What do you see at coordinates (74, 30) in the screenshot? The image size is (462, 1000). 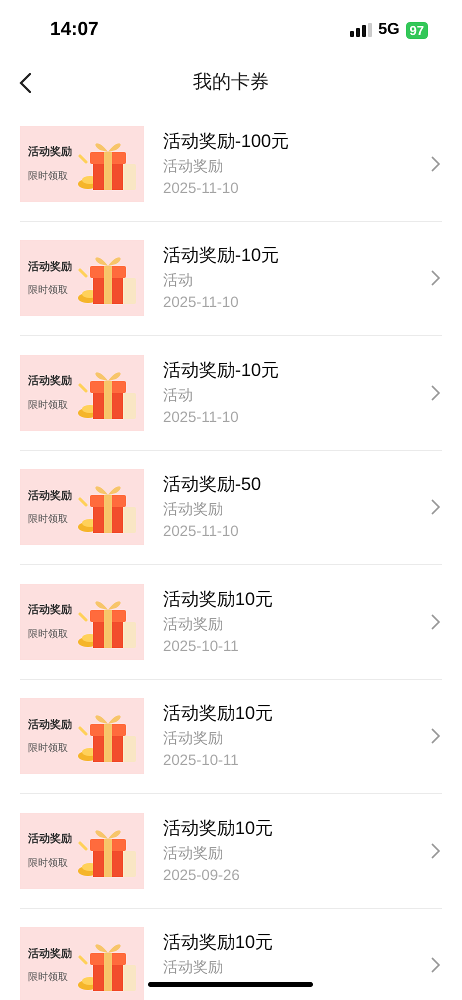 I see `status-time: 14:07` at bounding box center [74, 30].